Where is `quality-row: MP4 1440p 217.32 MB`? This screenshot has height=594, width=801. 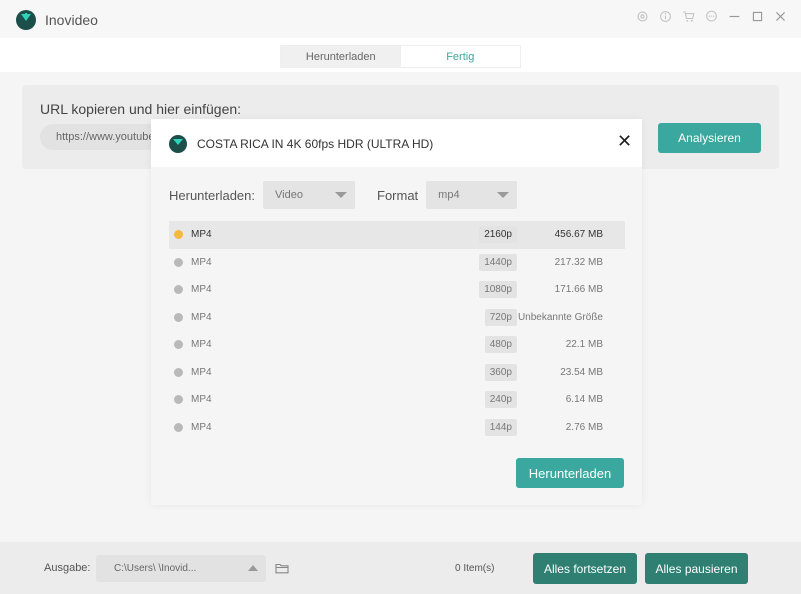
quality-row: MP4 1440p 217.32 MB is located at coordinates (397, 263).